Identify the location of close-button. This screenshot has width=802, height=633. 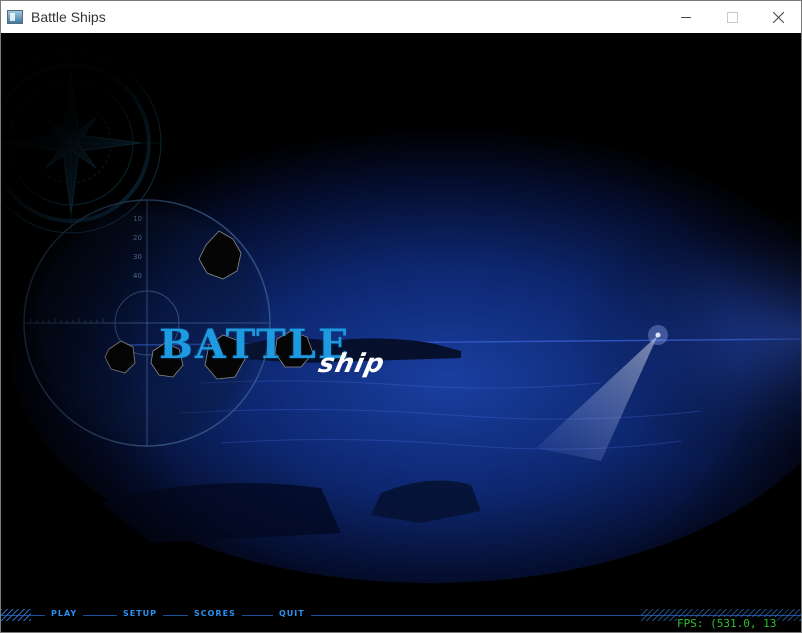
(778, 17).